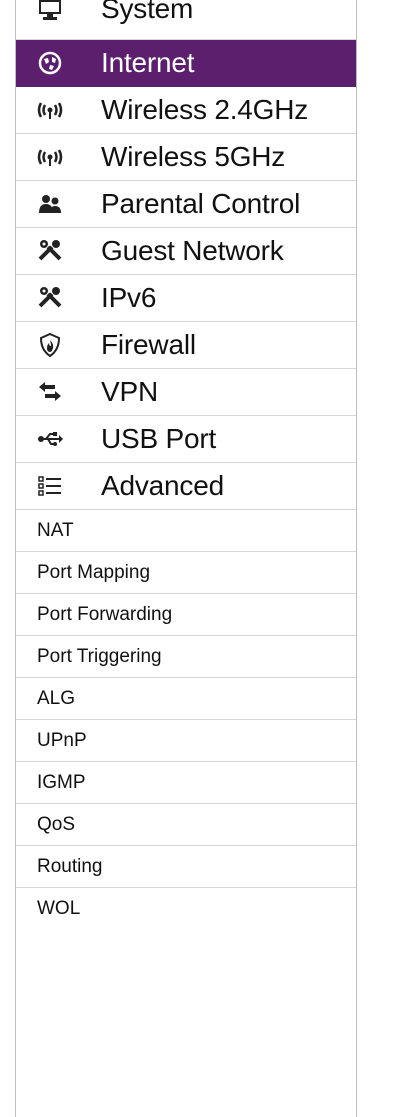 This screenshot has height=1117, width=399. I want to click on menu-item-ipv6: IPv6, so click(186, 298).